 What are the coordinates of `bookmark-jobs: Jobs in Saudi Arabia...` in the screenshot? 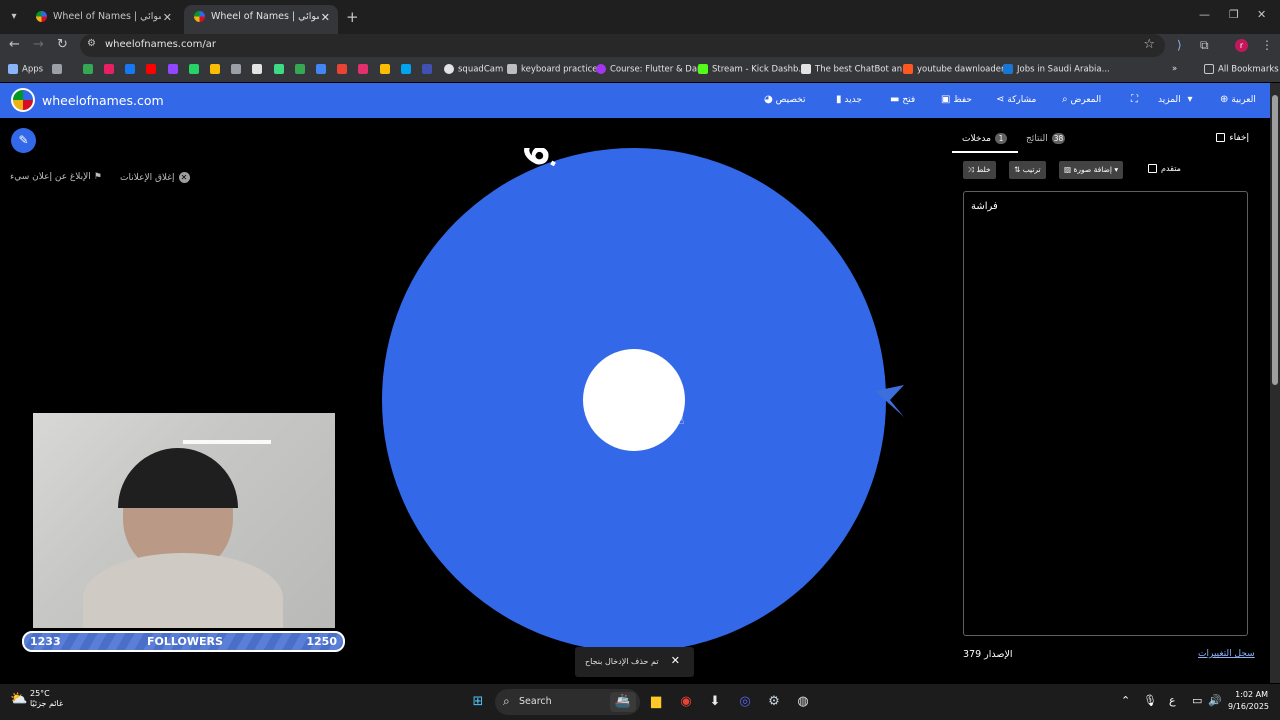 It's located at (1056, 69).